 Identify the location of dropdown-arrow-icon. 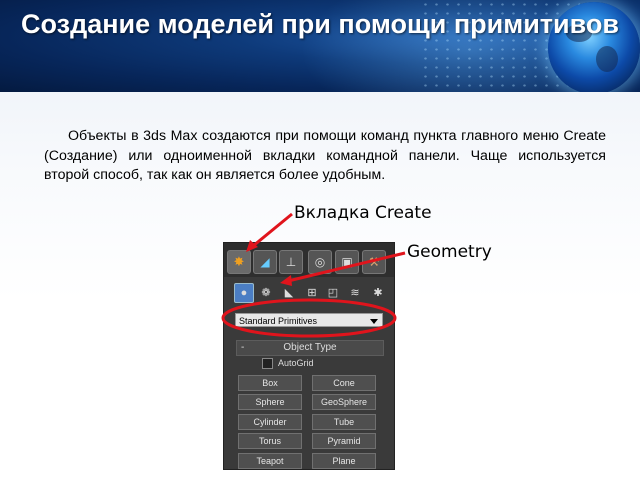
(374, 321).